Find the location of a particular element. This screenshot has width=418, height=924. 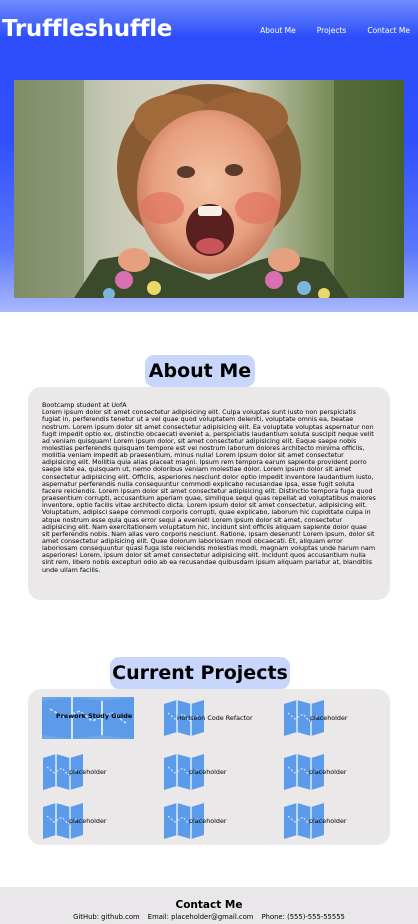

footer-title: Contact Me is located at coordinates (209, 905).